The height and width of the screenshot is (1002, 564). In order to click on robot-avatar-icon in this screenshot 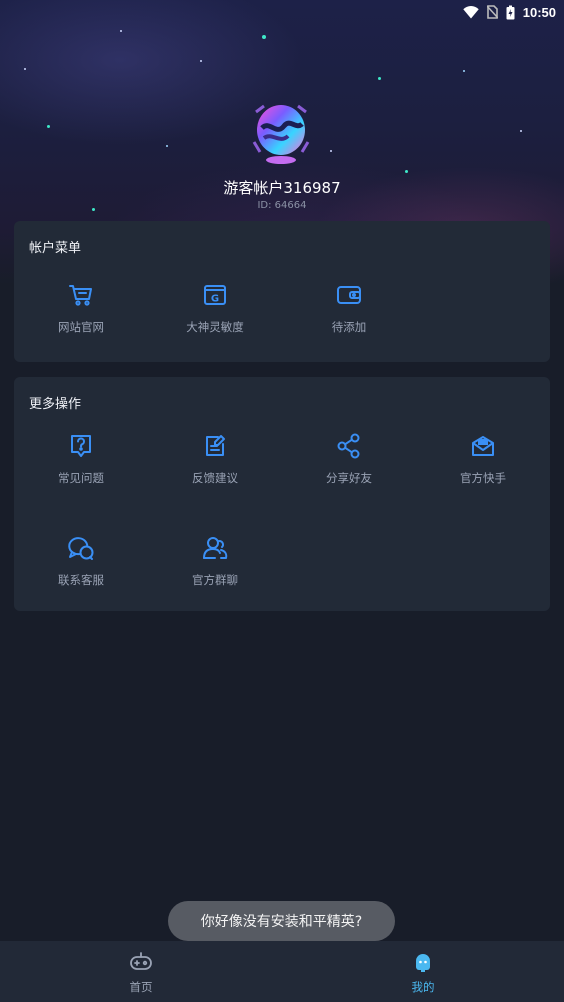, I will do `click(423, 964)`.